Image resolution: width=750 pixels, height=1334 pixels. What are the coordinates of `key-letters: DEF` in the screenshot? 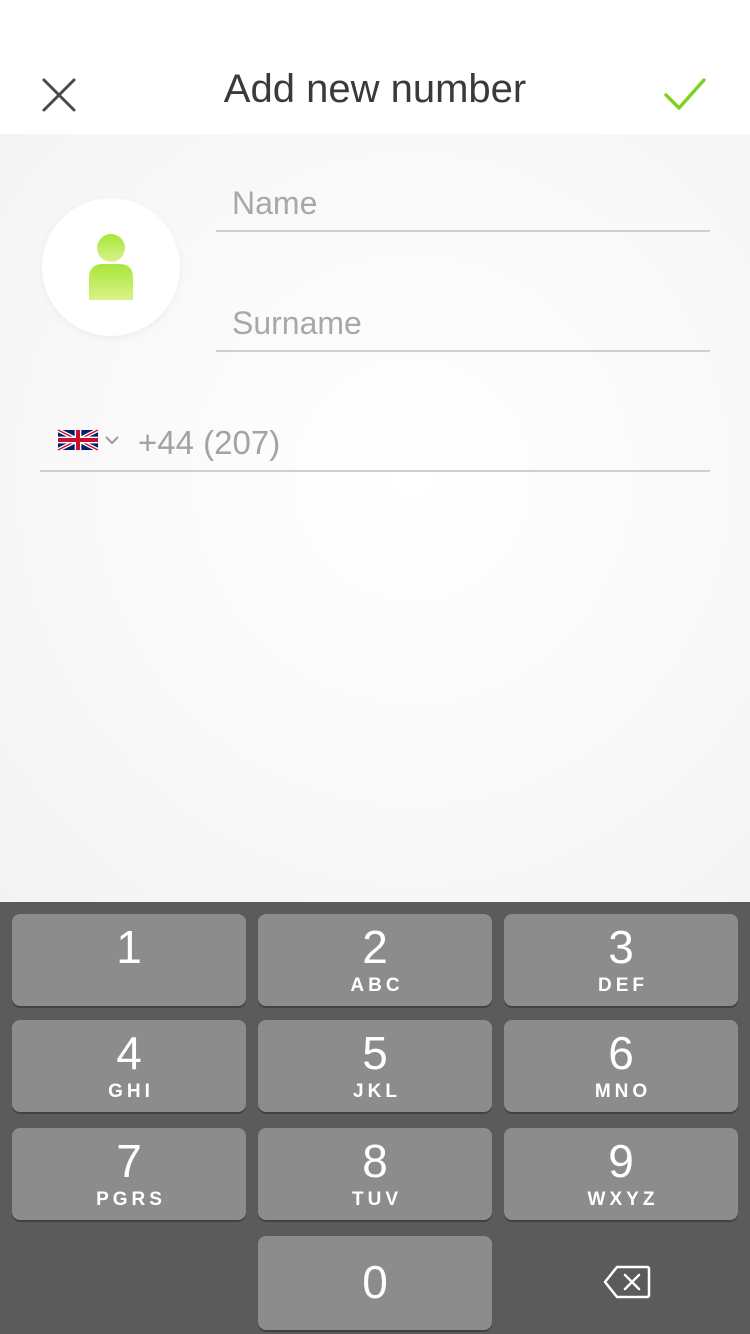 It's located at (623, 985).